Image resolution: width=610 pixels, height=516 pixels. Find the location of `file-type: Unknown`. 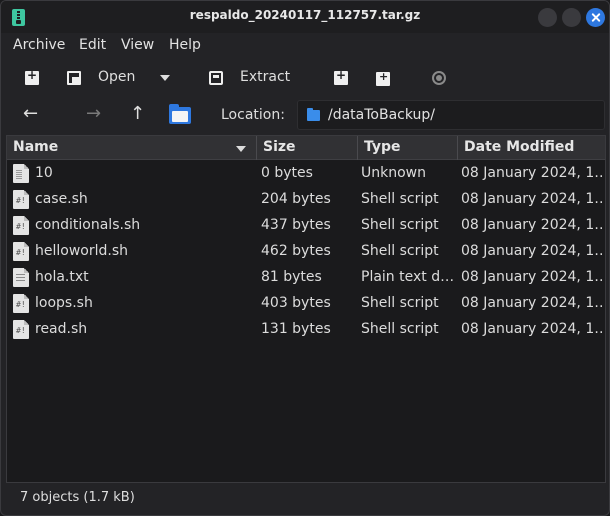

file-type: Unknown is located at coordinates (393, 173).